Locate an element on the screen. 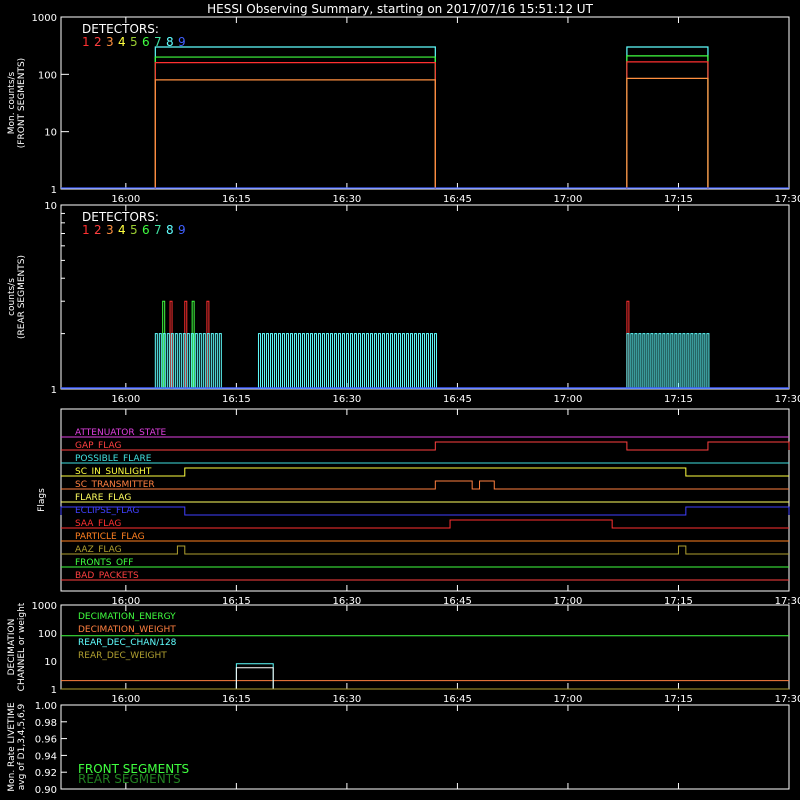  front-ylabel-line: (FRONT SEGMENTS) is located at coordinates (22, 103).